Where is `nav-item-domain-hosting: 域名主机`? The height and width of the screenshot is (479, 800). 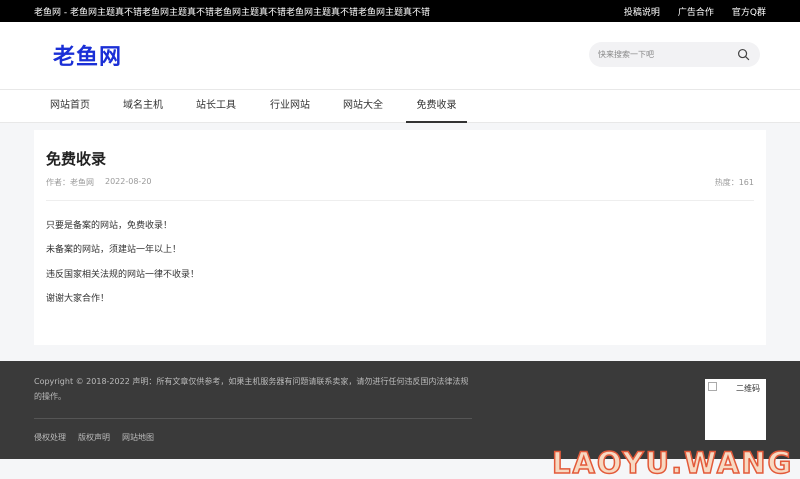
nav-item-domain-hosting: 域名主机 is located at coordinates (143, 106).